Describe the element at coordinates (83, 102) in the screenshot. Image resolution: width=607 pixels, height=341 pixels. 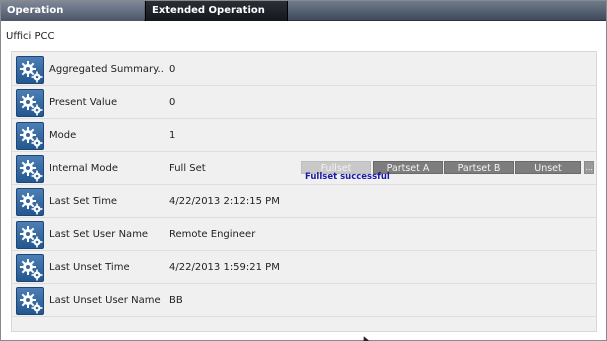
I see `row-label: Present Value` at that location.